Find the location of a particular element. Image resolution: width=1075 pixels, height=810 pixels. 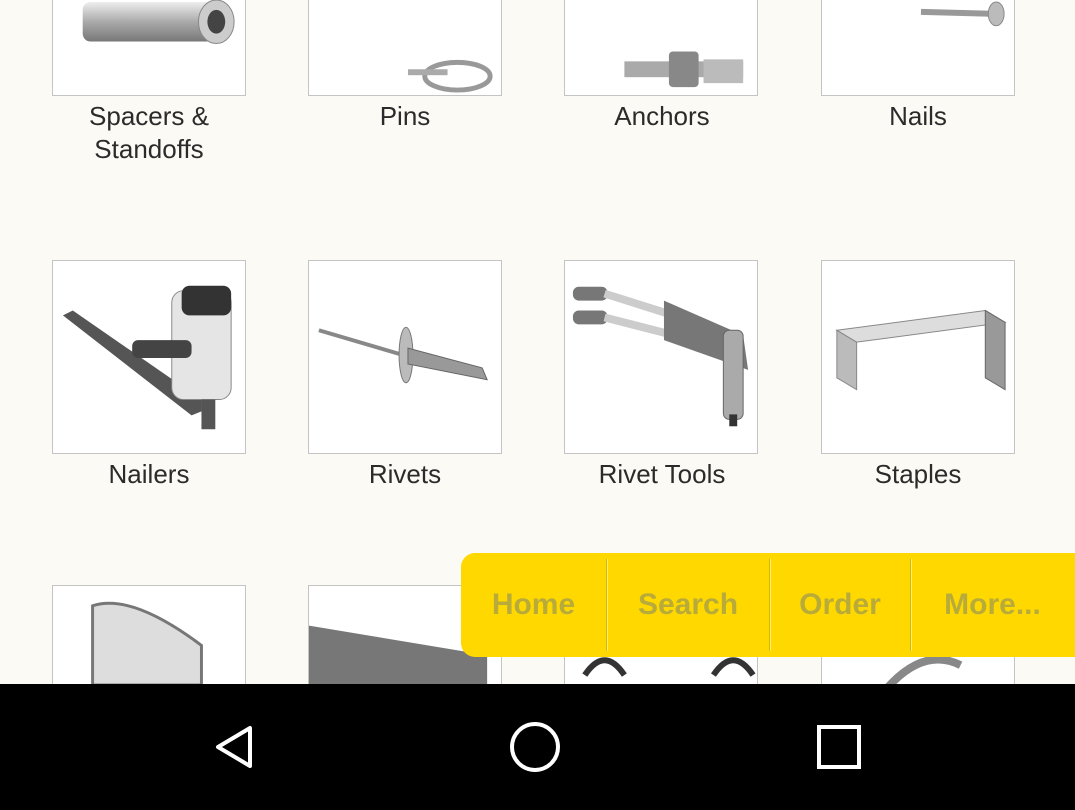

category-label-rivet-tools: Rivet Tools is located at coordinates (662, 474).